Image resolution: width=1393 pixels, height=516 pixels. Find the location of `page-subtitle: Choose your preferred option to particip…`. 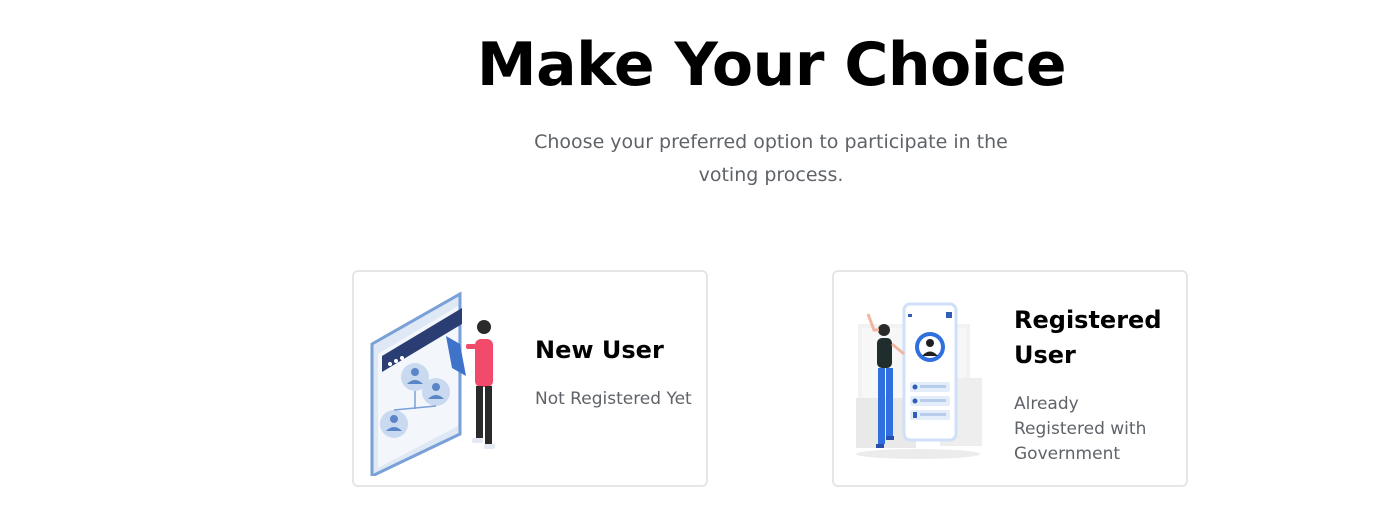

page-subtitle: Choose your preferred option to particip… is located at coordinates (771, 158).